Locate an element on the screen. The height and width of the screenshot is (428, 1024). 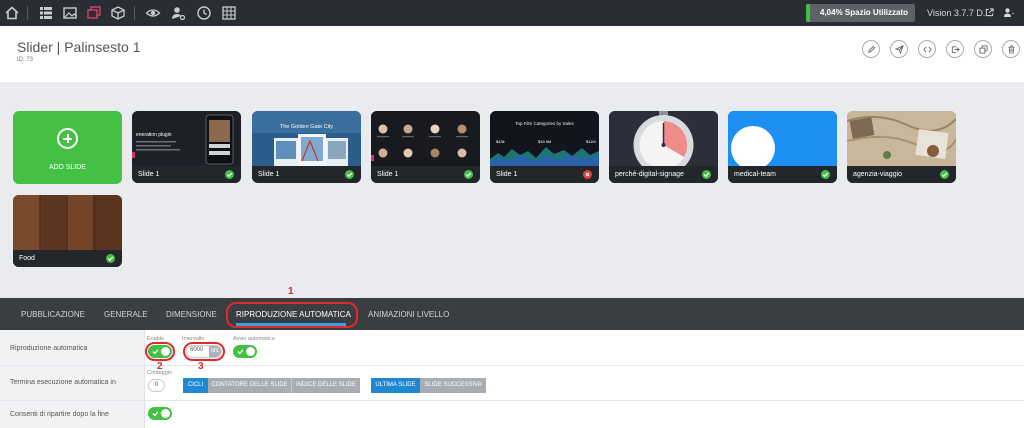
plus-circle-icon is located at coordinates (67, 138).